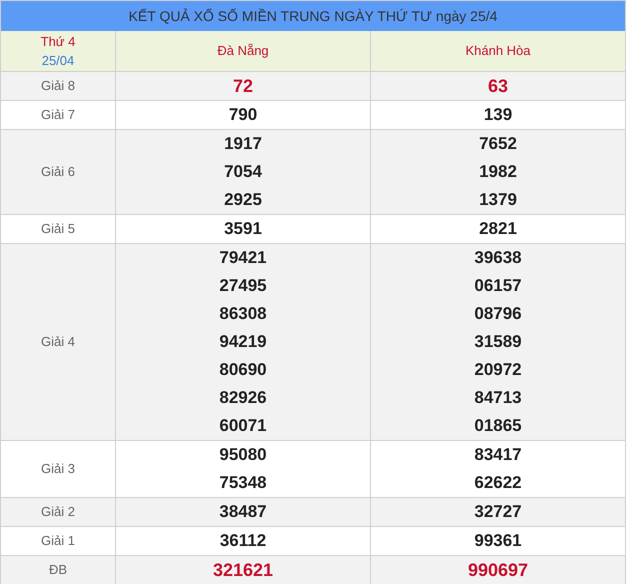  Describe the element at coordinates (498, 144) in the screenshot. I see `result-number: 7652` at that location.